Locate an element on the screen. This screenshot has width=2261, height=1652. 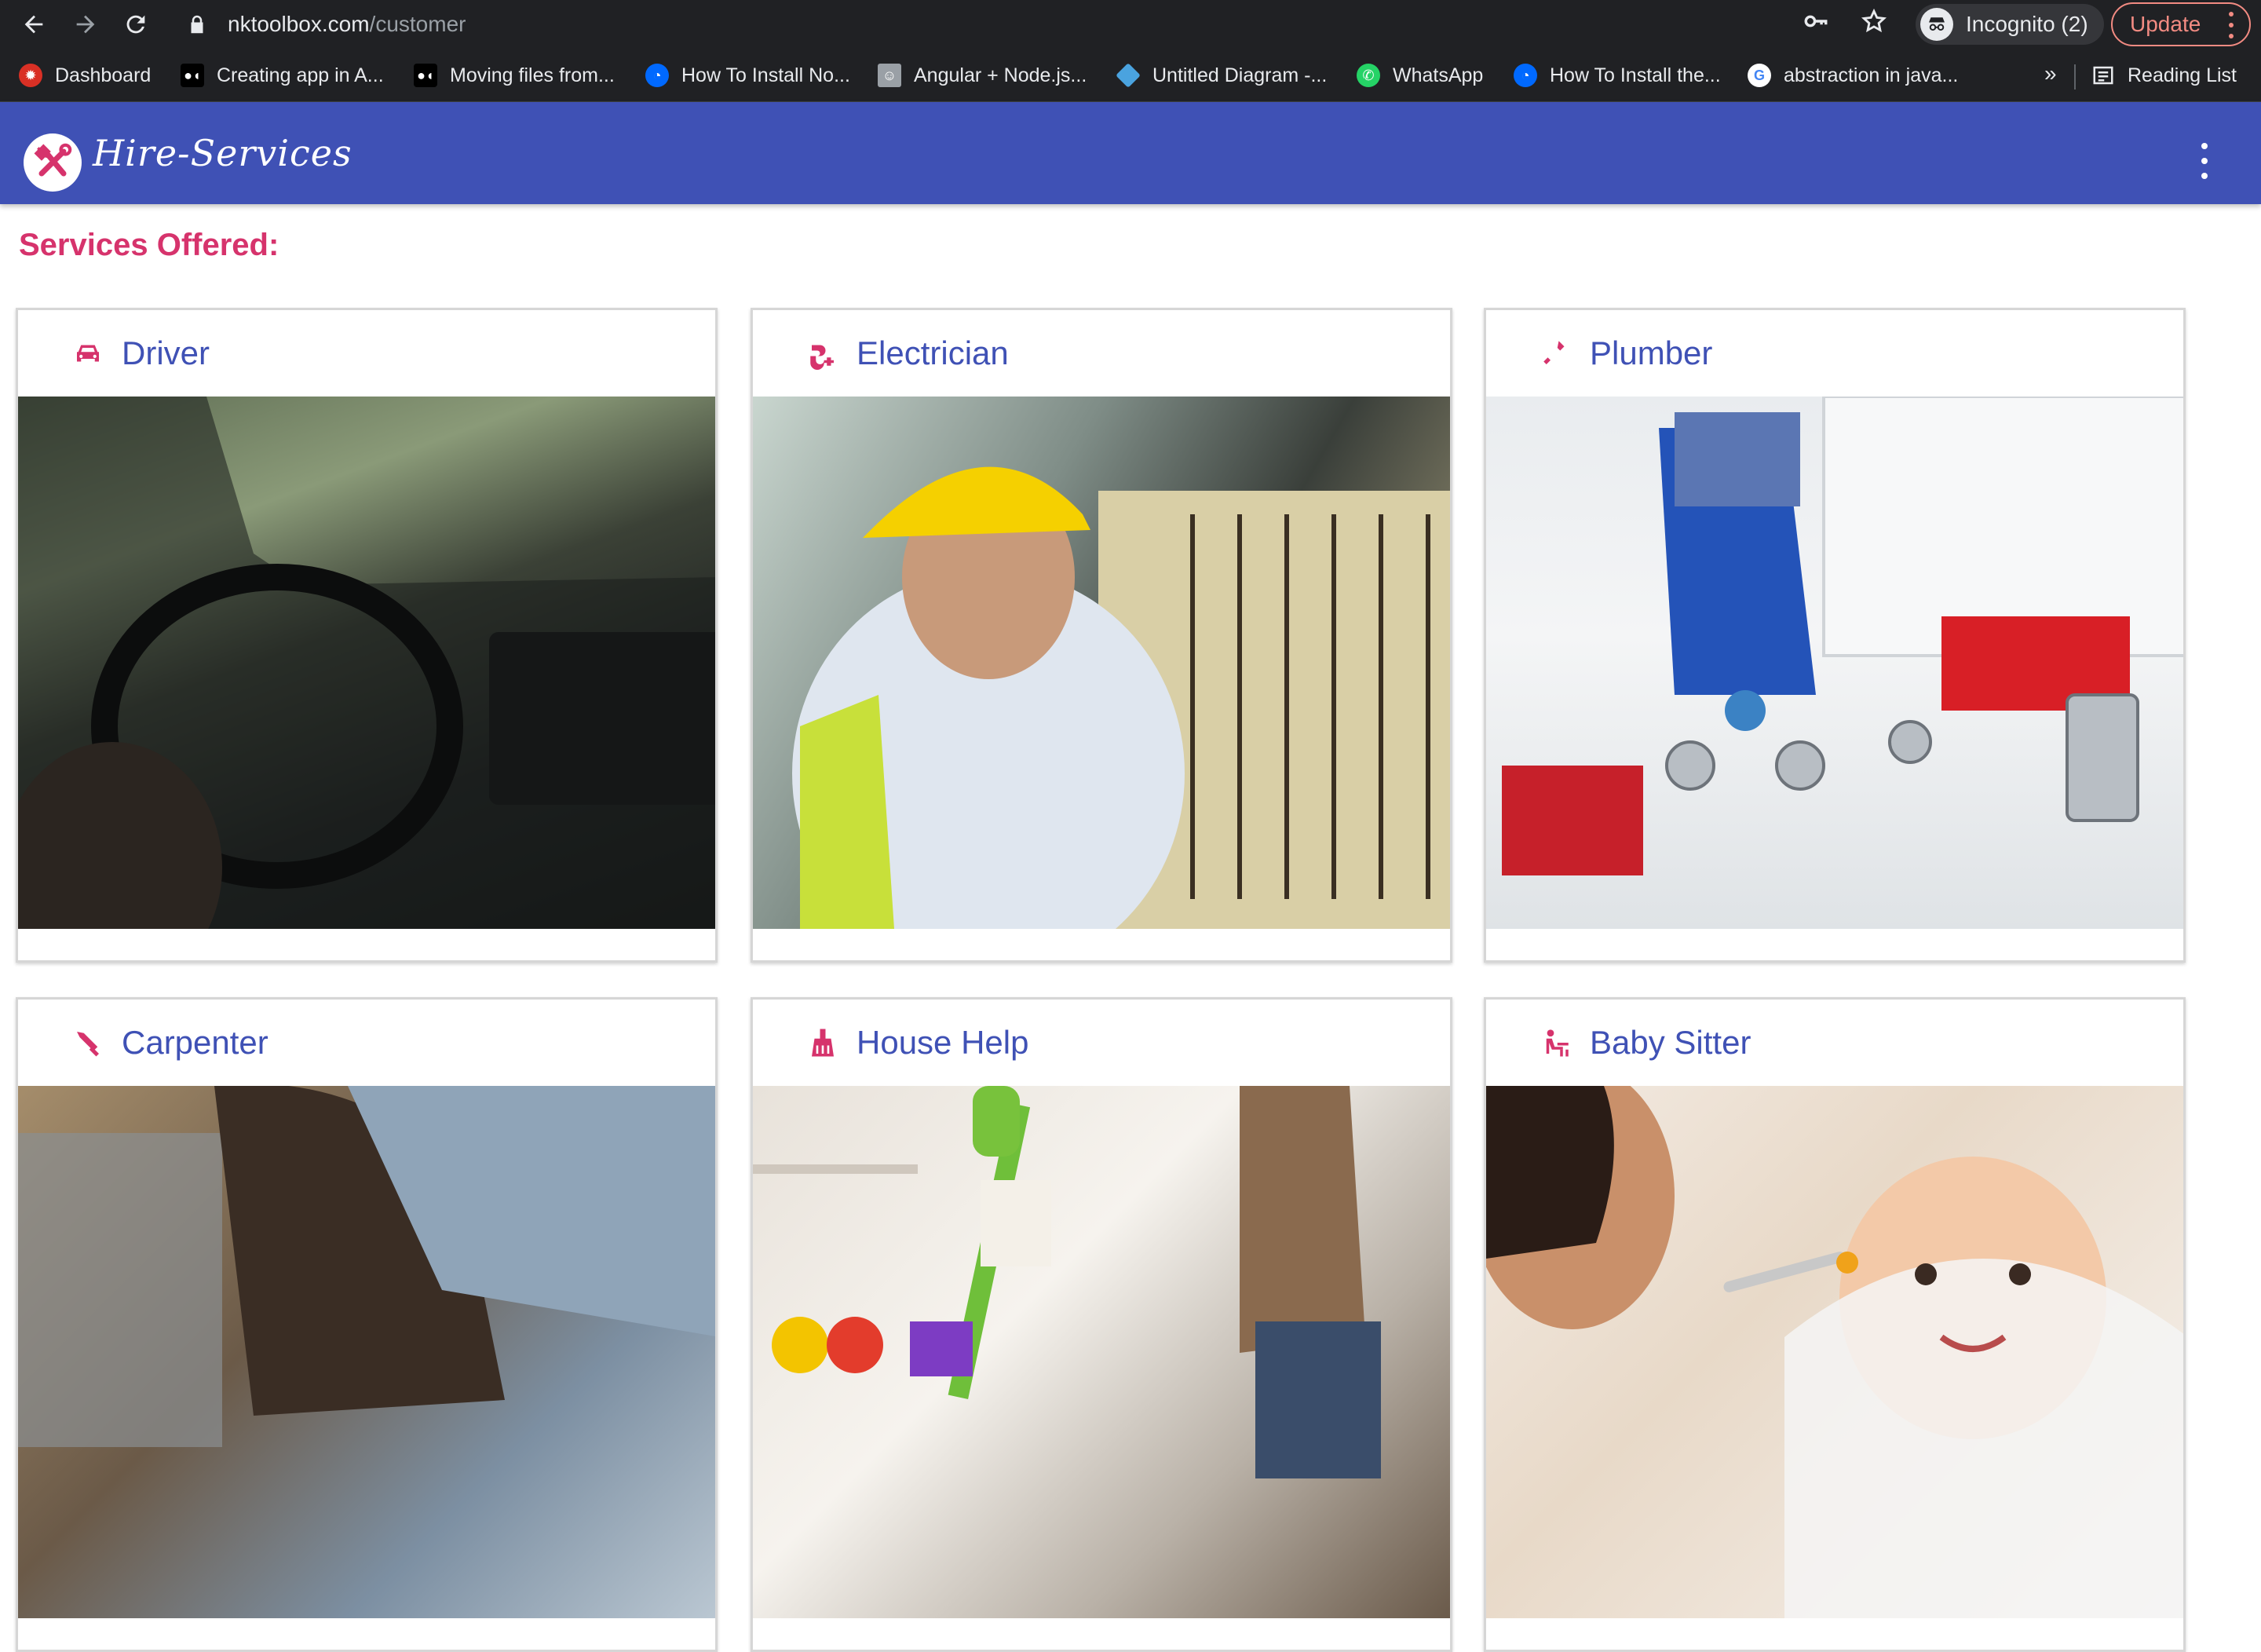
bookmarks-divider is located at coordinates (2075, 77).